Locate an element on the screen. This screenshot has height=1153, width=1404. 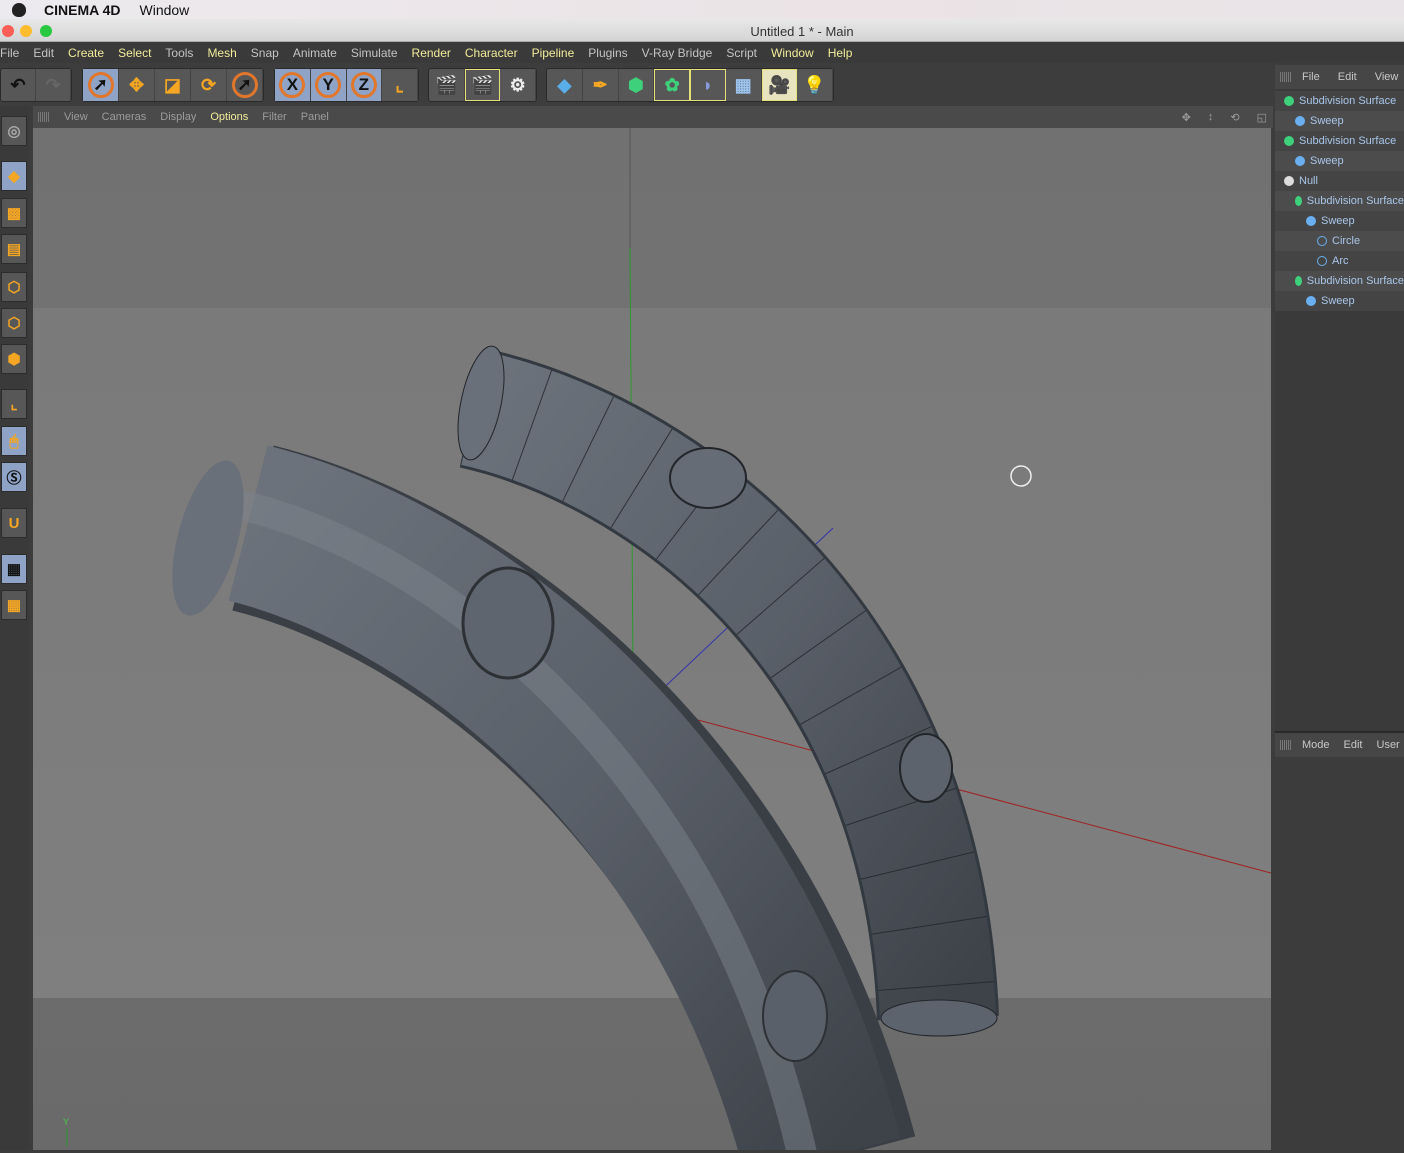
am-user: User is located at coordinates (1388, 745).